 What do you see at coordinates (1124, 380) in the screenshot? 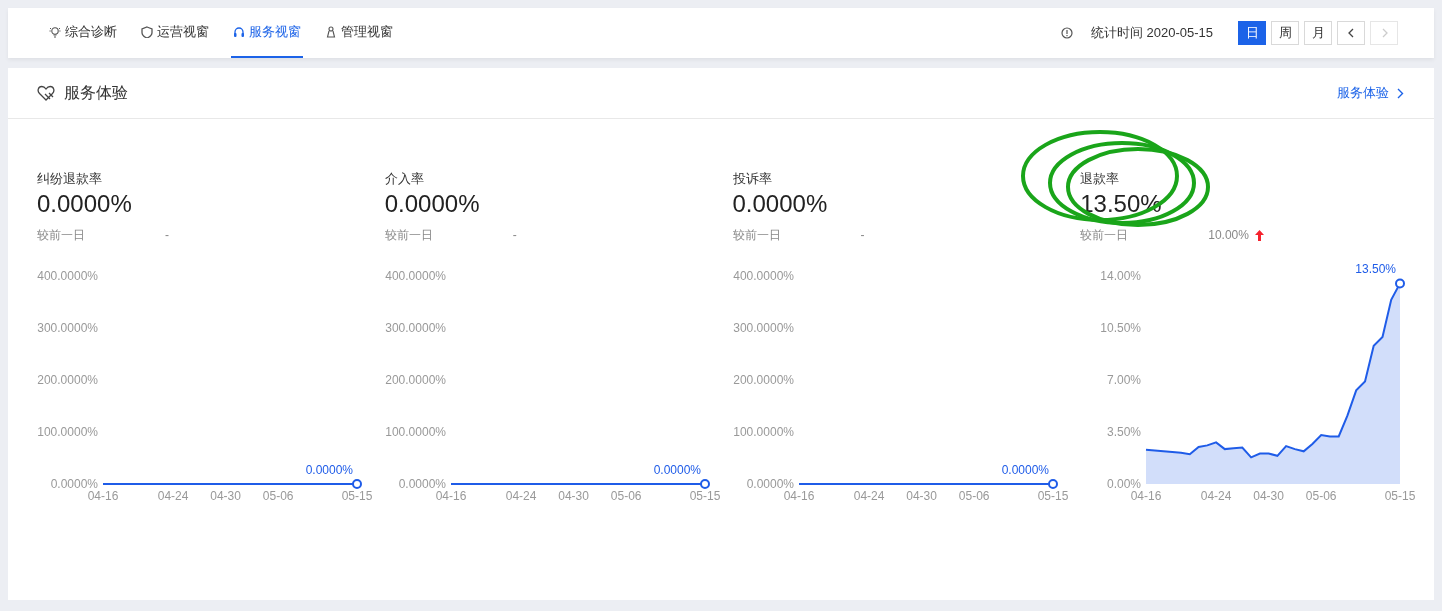
I see `y-axis-label: 7.00%` at bounding box center [1124, 380].